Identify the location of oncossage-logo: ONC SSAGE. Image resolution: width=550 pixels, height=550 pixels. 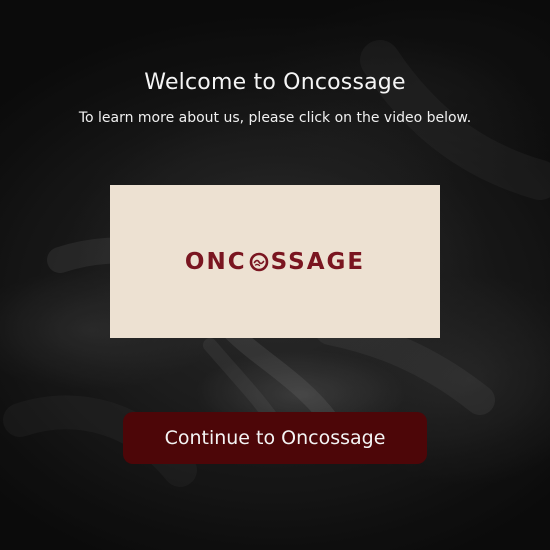
(275, 262).